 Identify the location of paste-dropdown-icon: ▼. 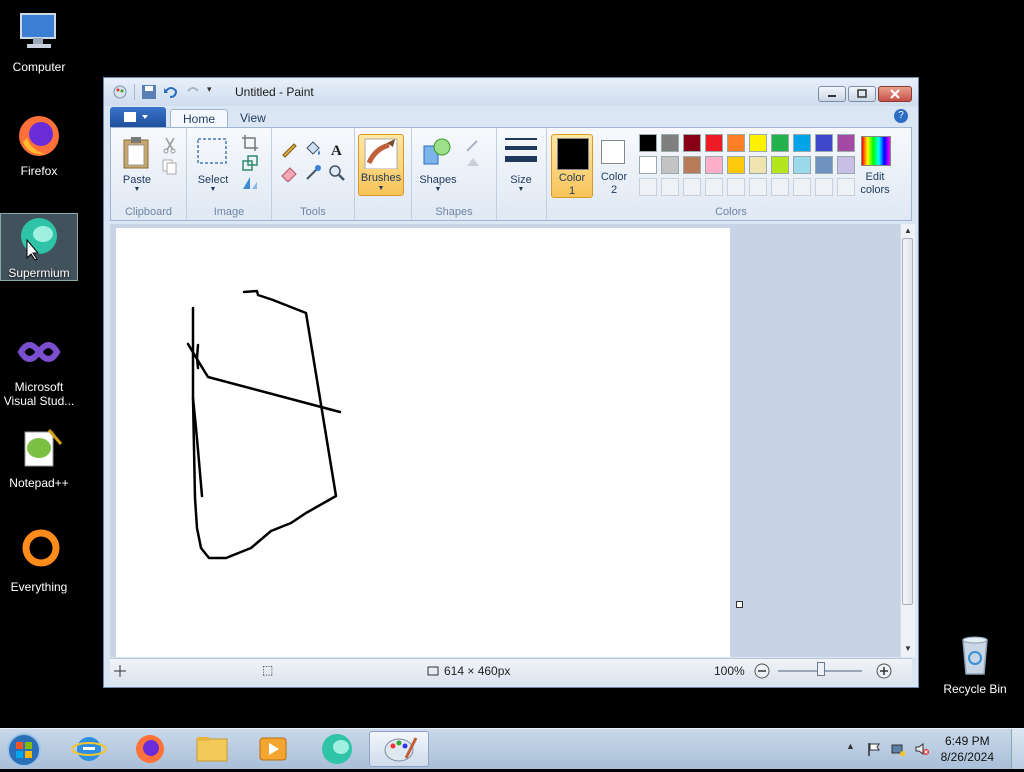
(137, 189).